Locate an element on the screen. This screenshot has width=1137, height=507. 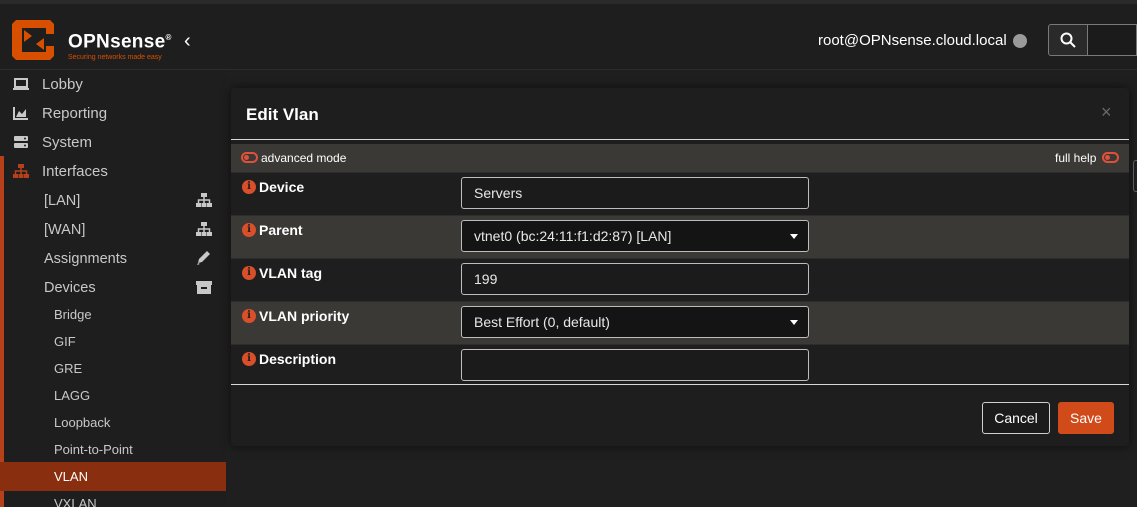
vlan-tag-input: 199 is located at coordinates (635, 279).